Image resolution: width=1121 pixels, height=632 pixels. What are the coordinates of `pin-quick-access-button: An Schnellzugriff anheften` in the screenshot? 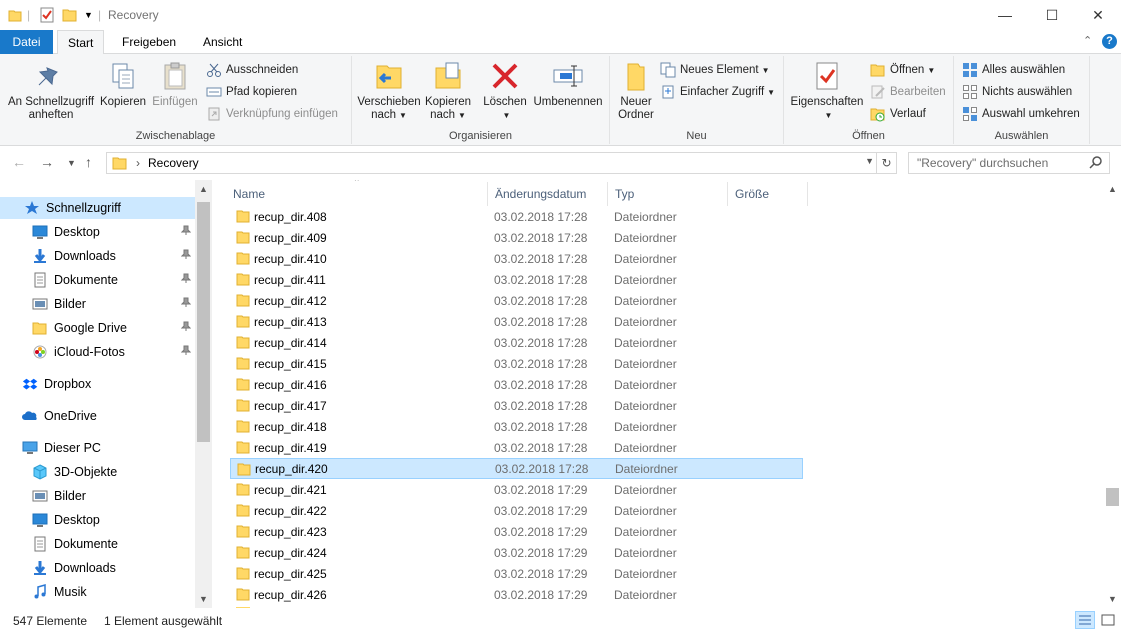 It's located at (51, 91).